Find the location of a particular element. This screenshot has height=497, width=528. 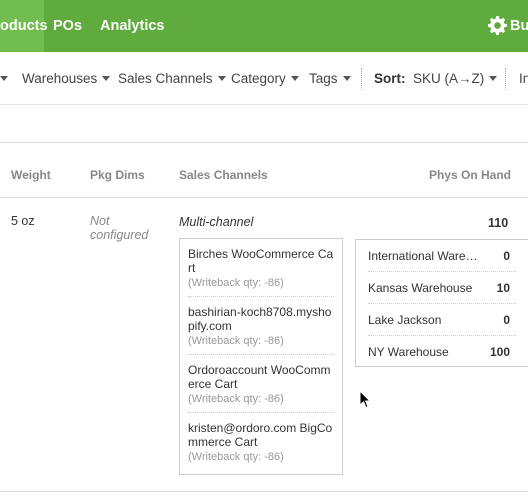

nav-item-pos: POs is located at coordinates (67, 26).